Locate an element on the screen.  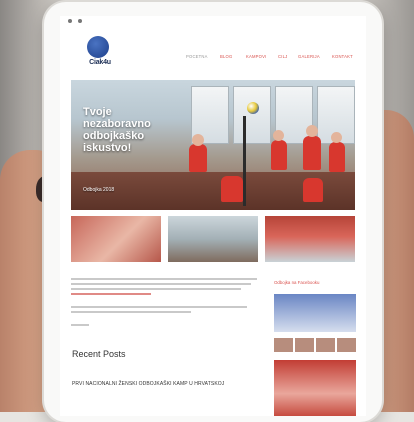
hero-title-line: nezaboravno is located at coordinates (117, 124).